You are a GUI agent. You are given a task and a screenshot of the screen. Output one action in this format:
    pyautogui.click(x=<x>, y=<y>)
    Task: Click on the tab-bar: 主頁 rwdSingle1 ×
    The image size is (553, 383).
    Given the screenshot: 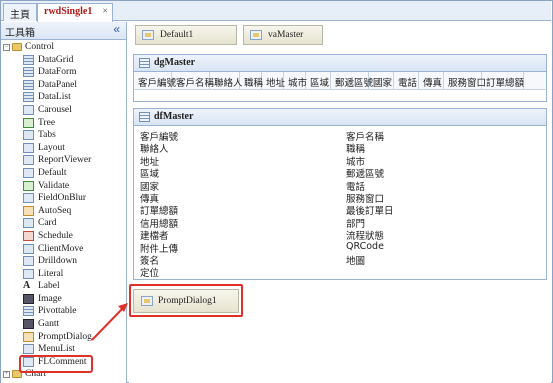 What is the action you would take?
    pyautogui.click(x=276, y=11)
    